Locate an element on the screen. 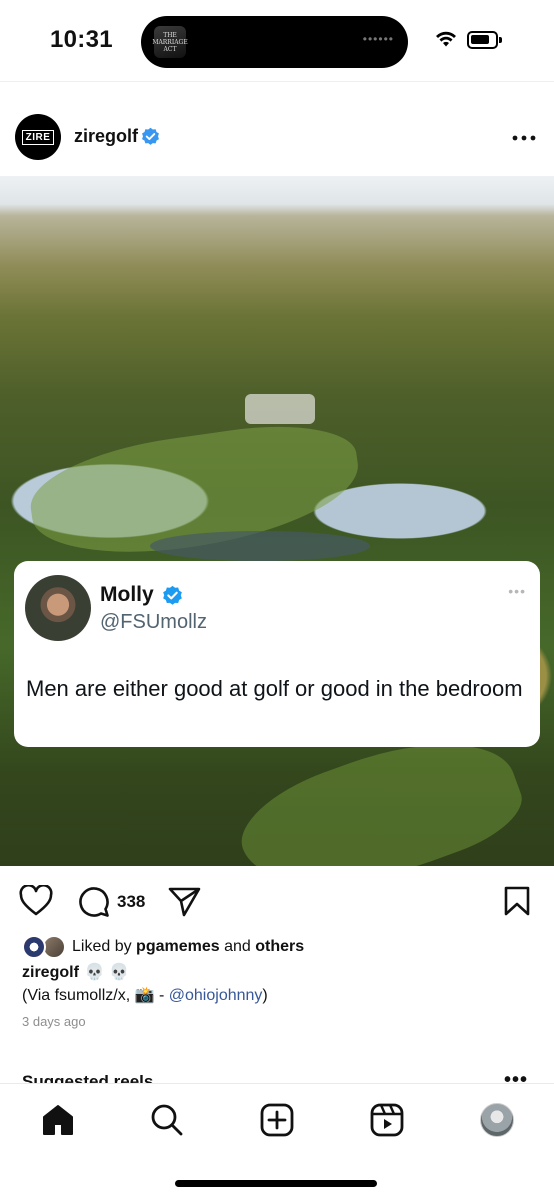 Image resolution: width=554 pixels, height=1200 pixels. liked-by-text: Liked by pgamemes and others is located at coordinates (188, 947).